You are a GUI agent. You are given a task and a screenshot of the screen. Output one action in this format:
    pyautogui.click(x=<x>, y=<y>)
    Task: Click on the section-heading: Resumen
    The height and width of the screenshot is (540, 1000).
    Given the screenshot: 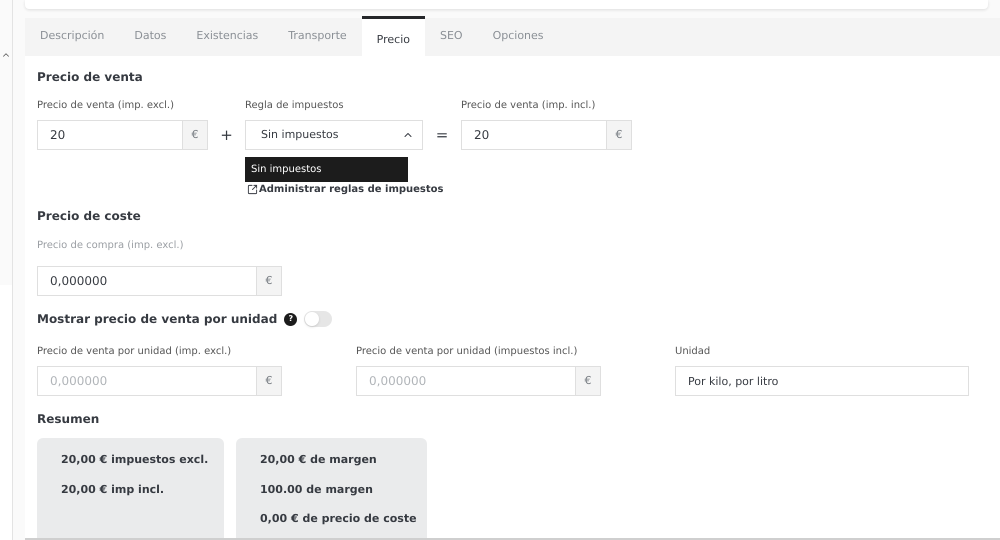 What is the action you would take?
    pyautogui.click(x=68, y=419)
    